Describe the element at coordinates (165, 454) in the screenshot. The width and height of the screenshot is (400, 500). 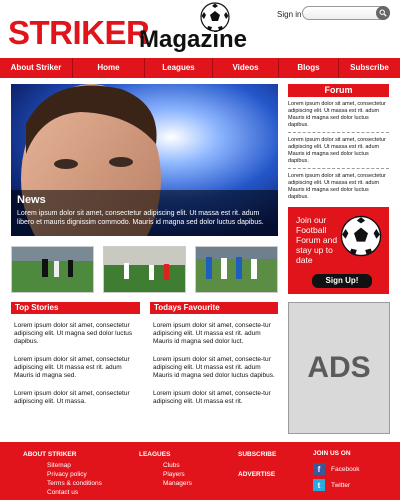
I see `footer-leagues-title: LEAGUES` at that location.